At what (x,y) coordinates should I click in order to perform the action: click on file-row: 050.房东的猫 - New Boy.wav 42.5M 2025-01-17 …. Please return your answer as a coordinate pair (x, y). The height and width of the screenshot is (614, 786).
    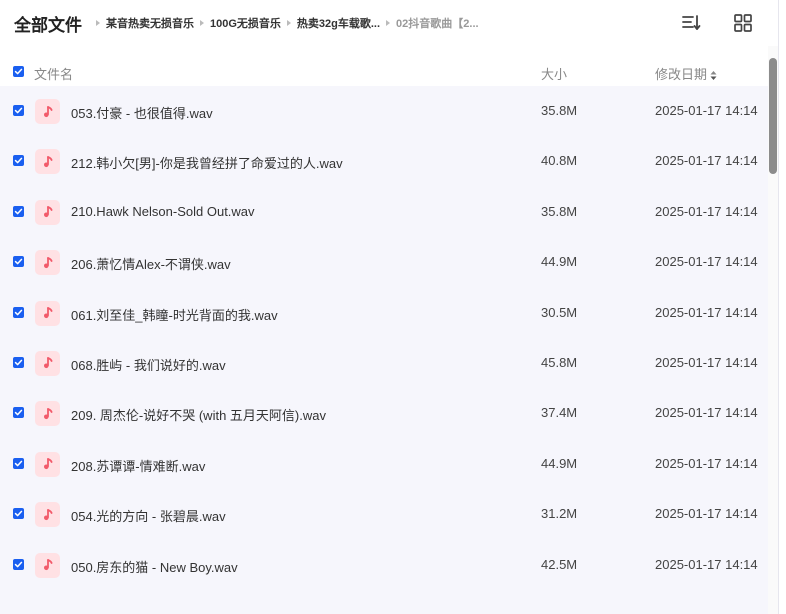
    Looking at the image, I should click on (384, 565).